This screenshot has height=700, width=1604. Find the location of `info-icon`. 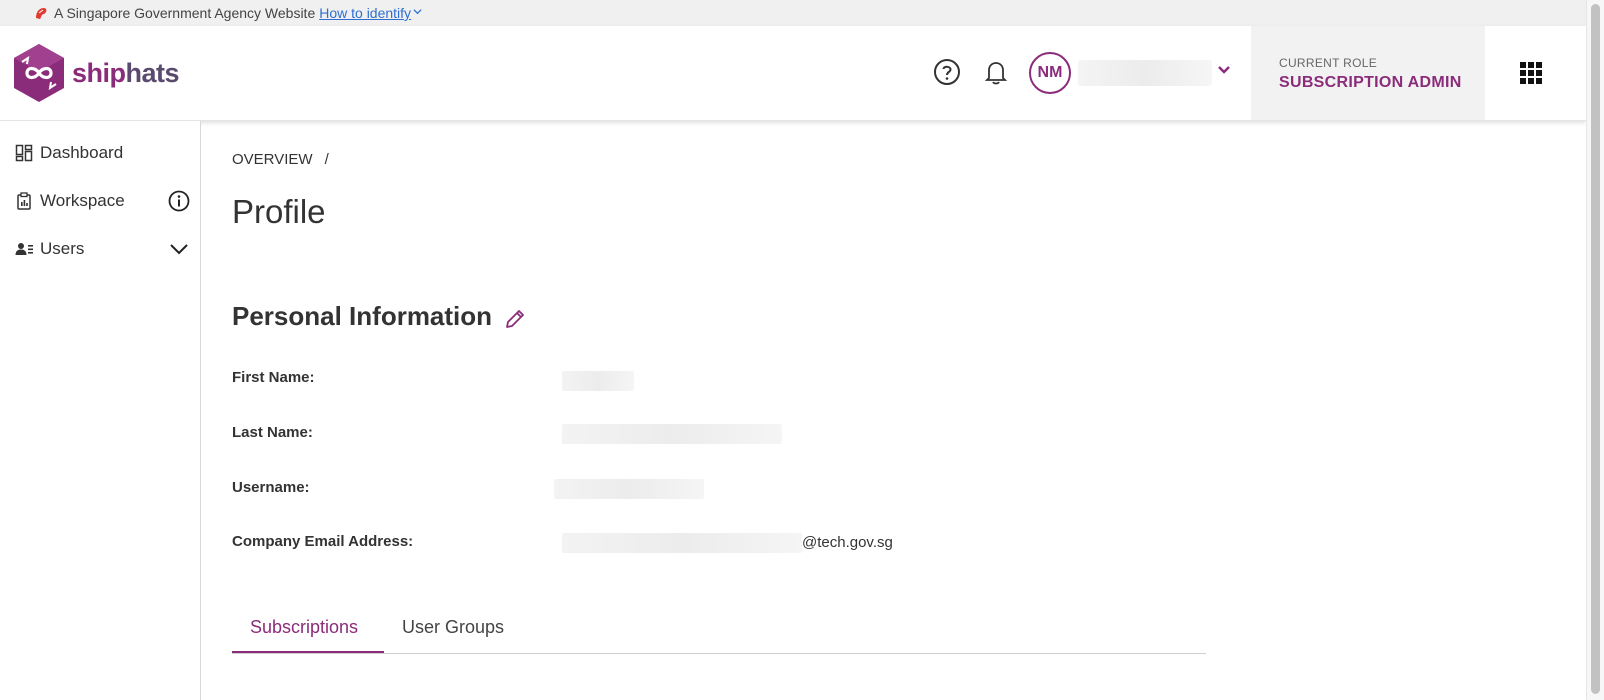

info-icon is located at coordinates (179, 201).